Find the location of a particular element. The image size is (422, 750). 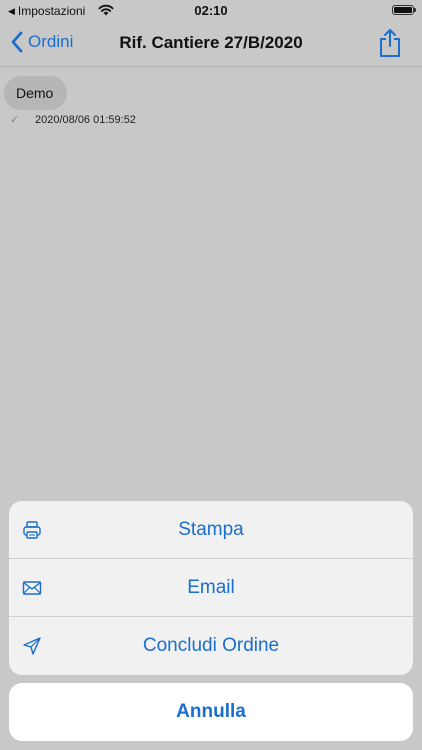

checkmark-icon: ✓ is located at coordinates (15, 120).